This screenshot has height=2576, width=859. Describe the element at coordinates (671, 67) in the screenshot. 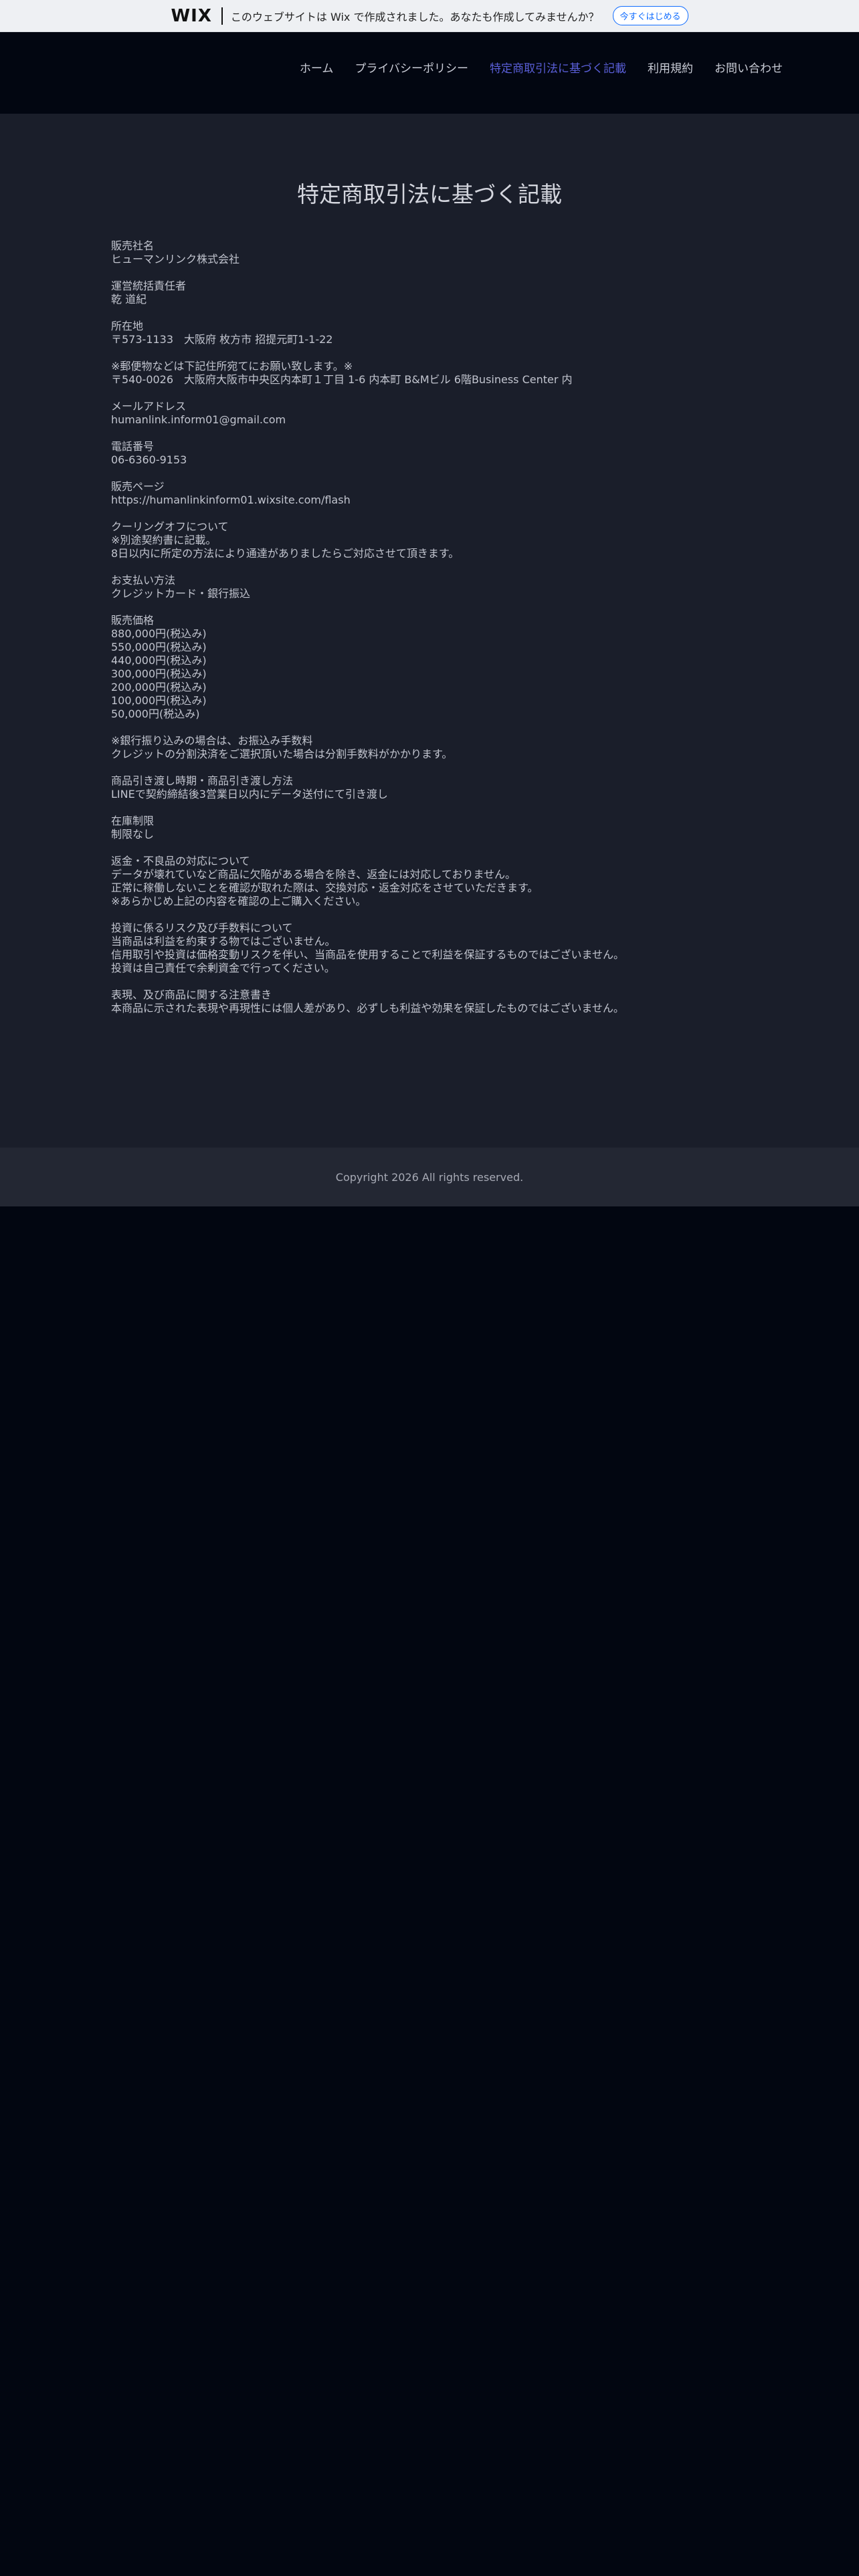

I see `nav-item-terms: 利用規約` at that location.